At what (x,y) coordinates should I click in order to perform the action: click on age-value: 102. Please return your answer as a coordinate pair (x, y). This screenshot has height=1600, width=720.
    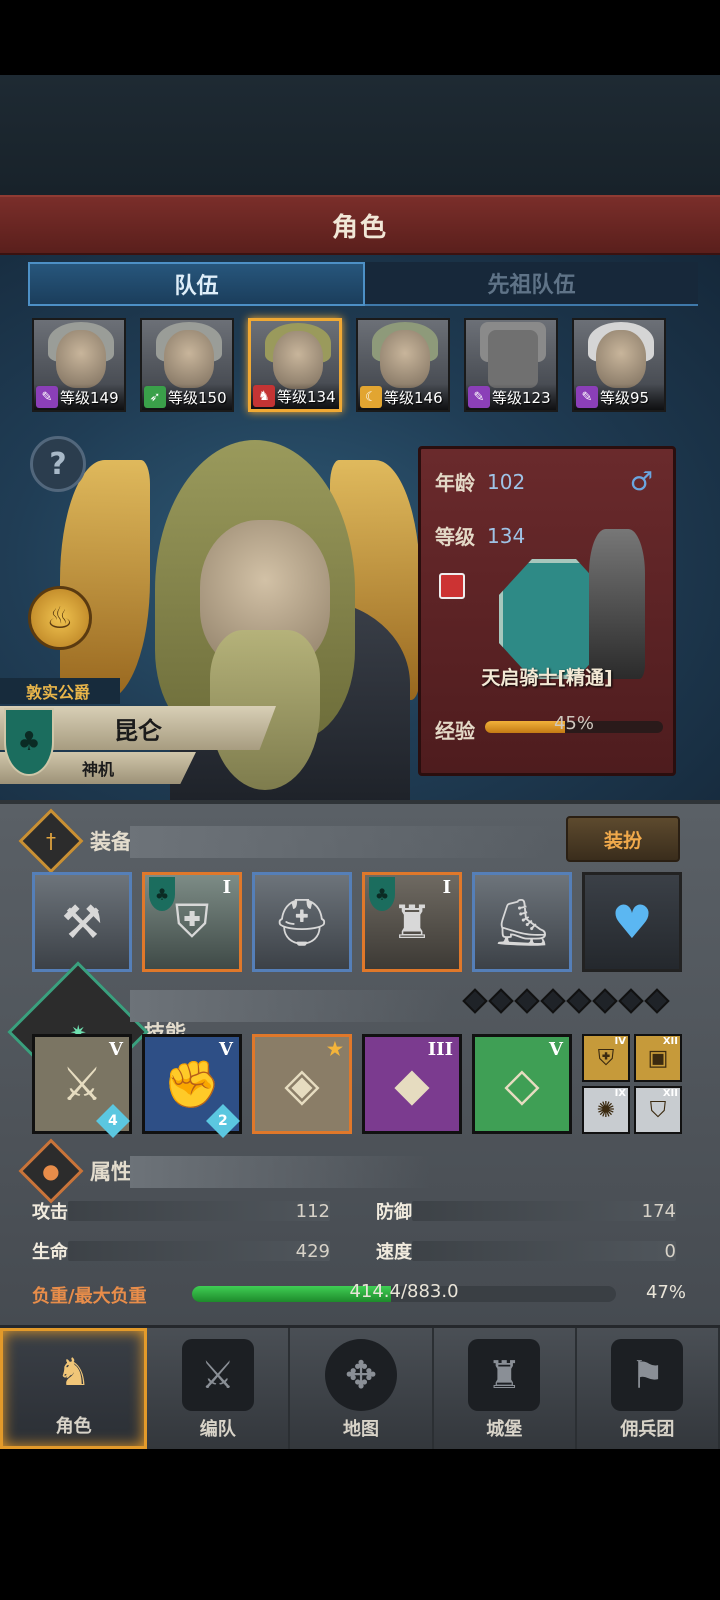
    Looking at the image, I should click on (506, 481).